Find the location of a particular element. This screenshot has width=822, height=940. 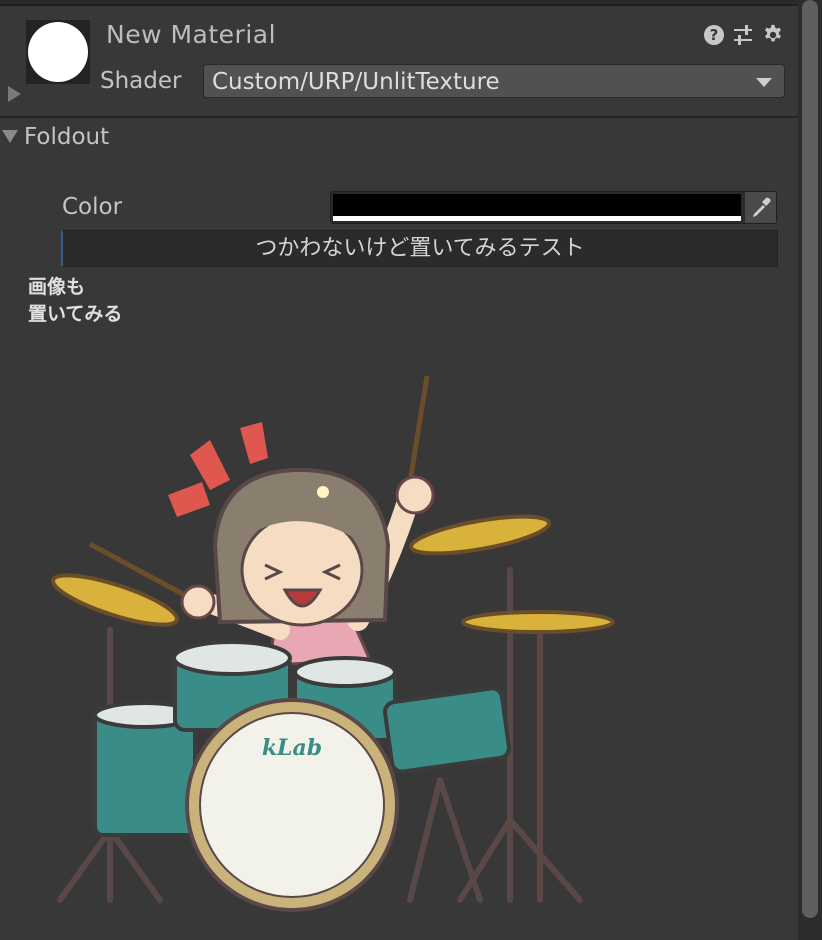

cymbal-right-top is located at coordinates (480, 535).